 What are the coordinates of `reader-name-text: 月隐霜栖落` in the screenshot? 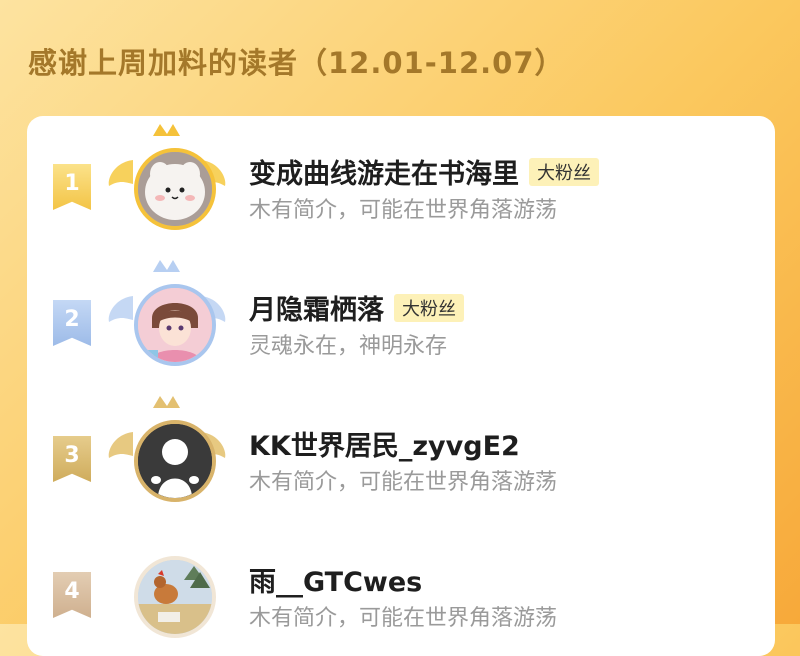 It's located at (316, 310).